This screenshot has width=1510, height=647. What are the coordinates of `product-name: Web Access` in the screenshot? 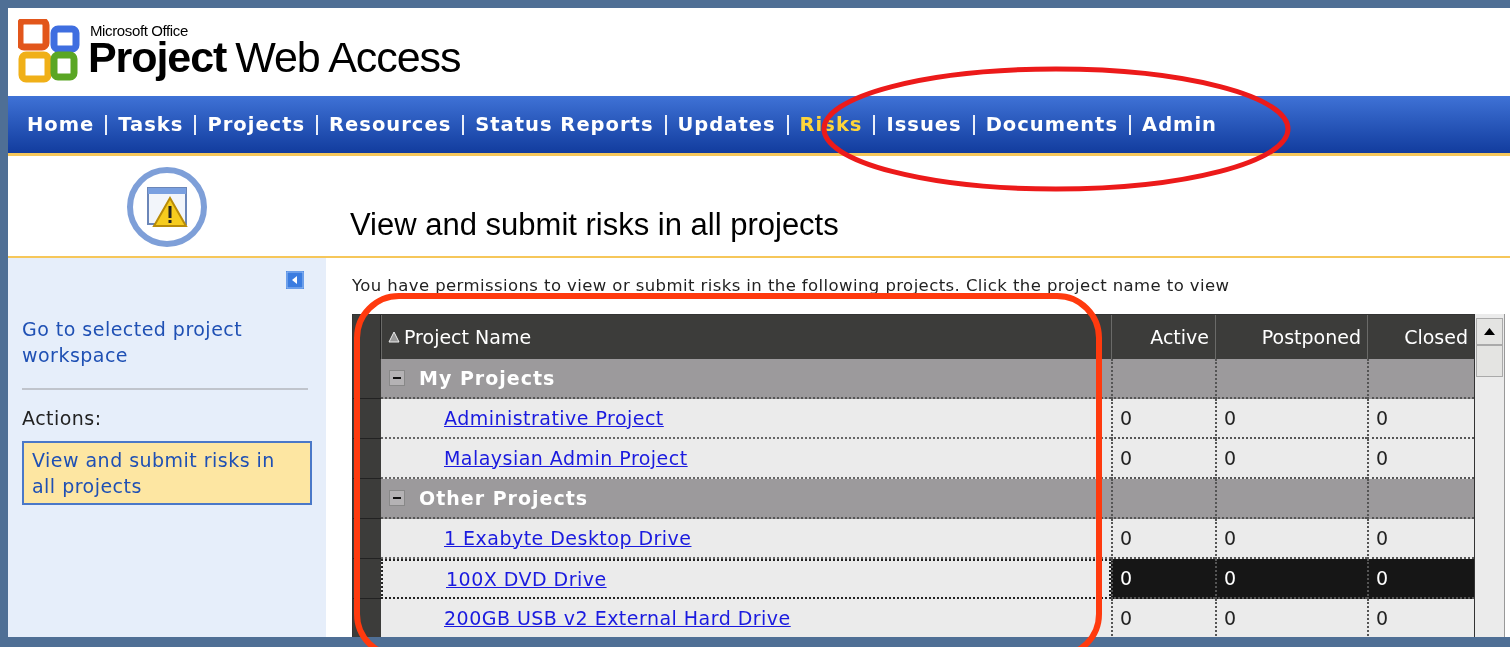 It's located at (348, 57).